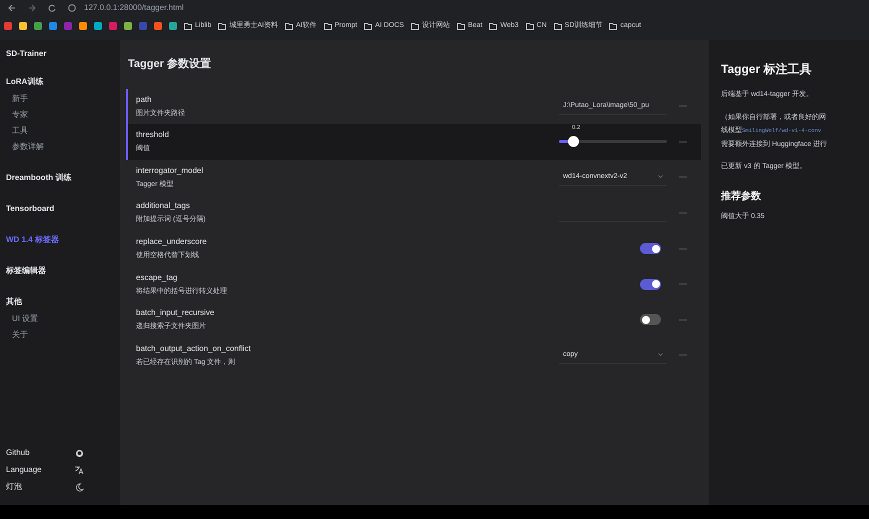 This screenshot has height=519, width=869. What do you see at coordinates (12, 8) in the screenshot?
I see `back-icon` at bounding box center [12, 8].